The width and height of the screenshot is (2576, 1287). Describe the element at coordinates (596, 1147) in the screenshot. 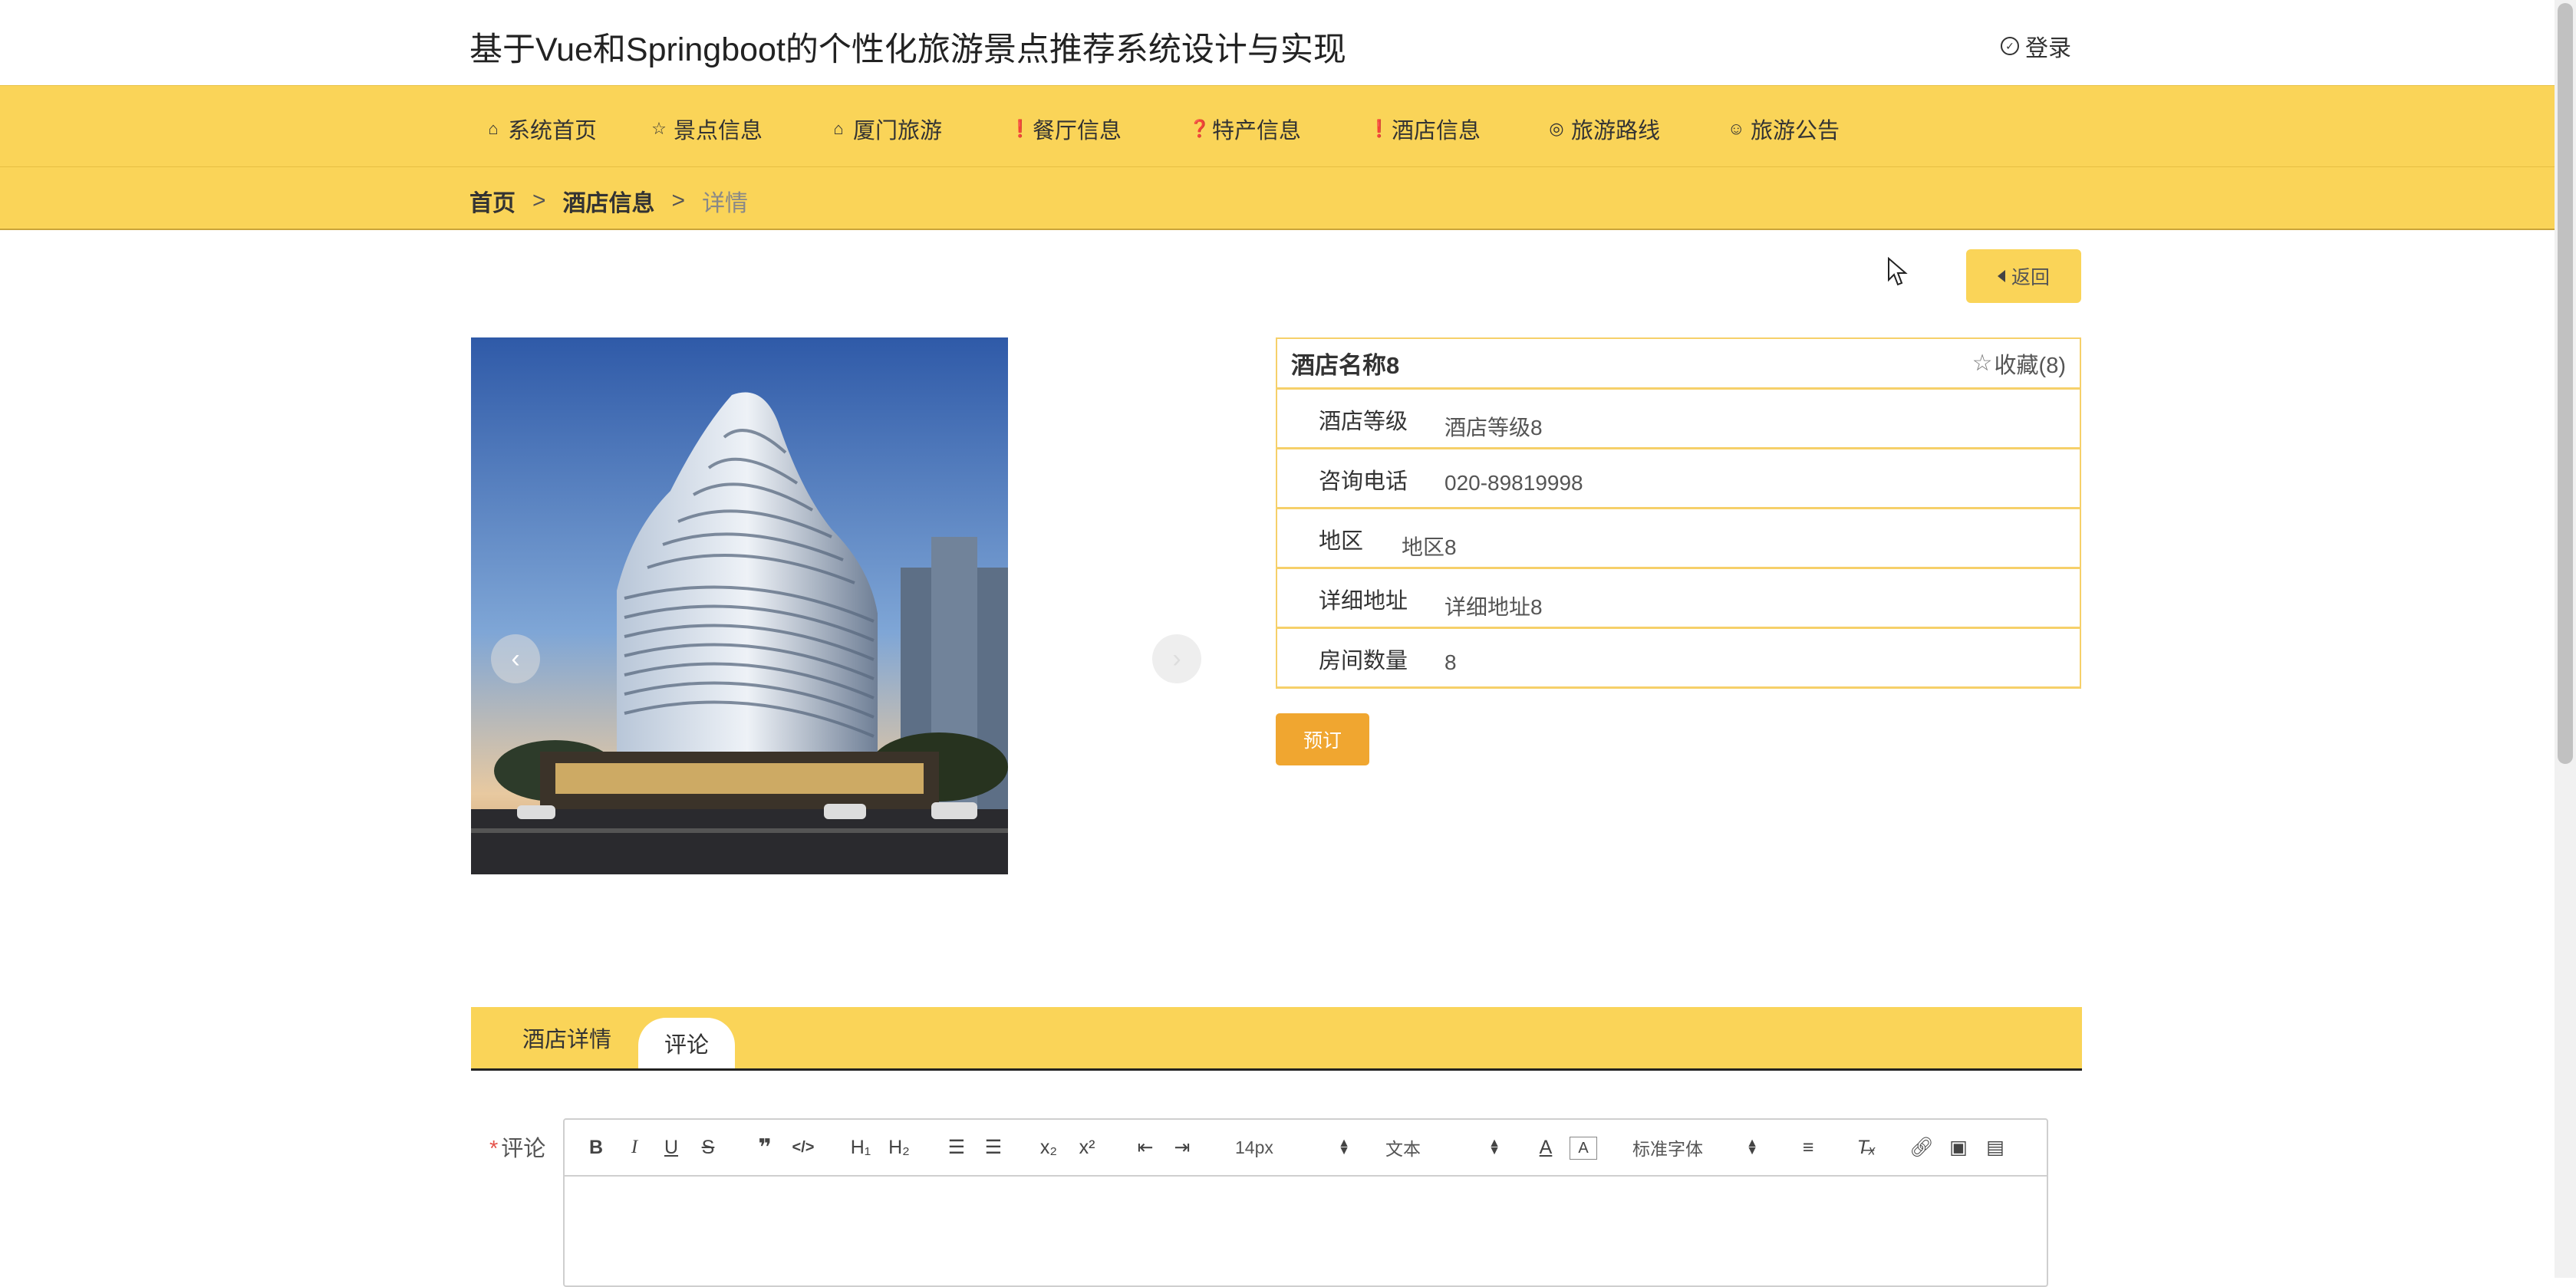

I see `bold-icon: B` at that location.